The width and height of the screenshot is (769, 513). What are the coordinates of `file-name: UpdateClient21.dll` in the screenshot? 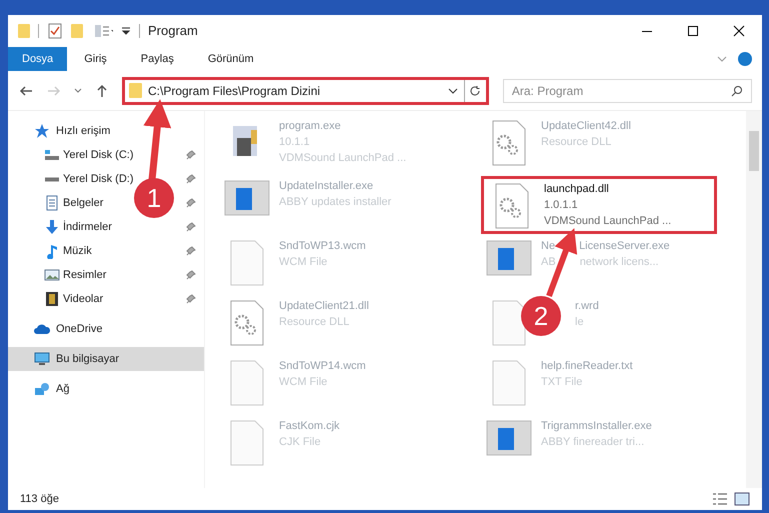 It's located at (324, 306).